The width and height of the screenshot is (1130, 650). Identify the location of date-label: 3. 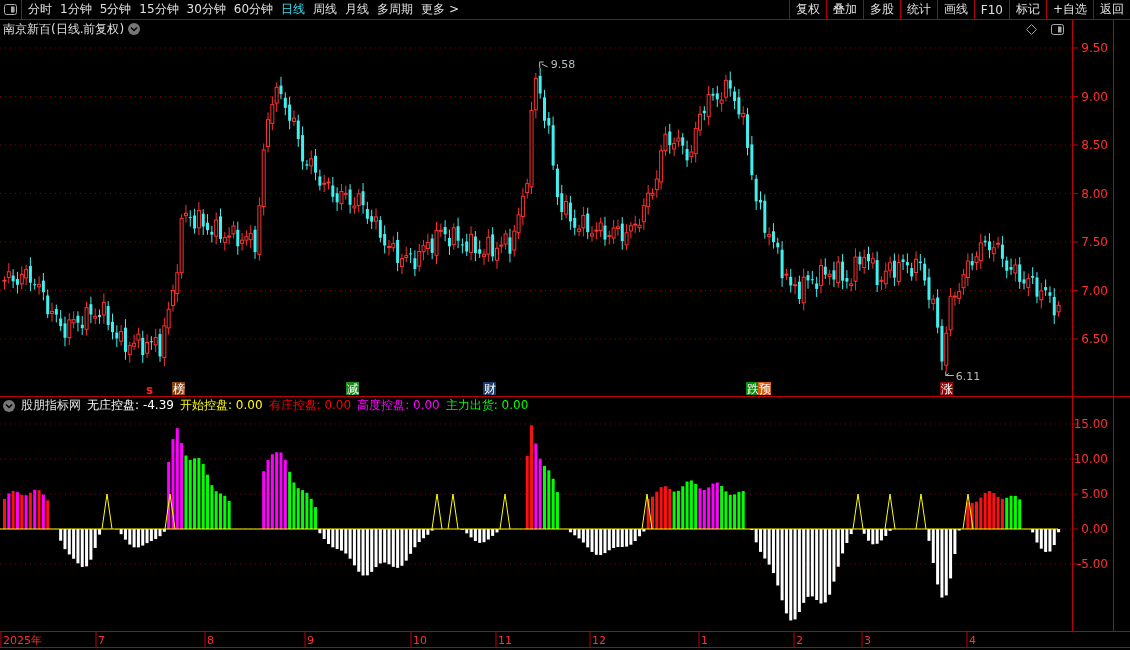
(867, 640).